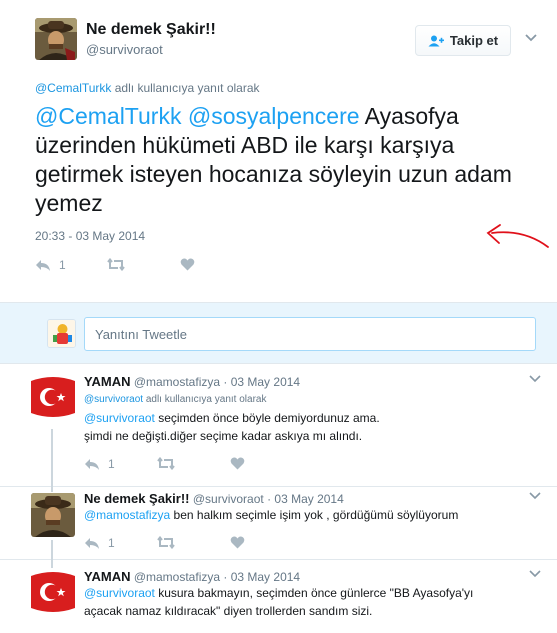 This screenshot has height=633, width=557. What do you see at coordinates (228, 499) in the screenshot?
I see `user-handle: @survivoraot` at bounding box center [228, 499].